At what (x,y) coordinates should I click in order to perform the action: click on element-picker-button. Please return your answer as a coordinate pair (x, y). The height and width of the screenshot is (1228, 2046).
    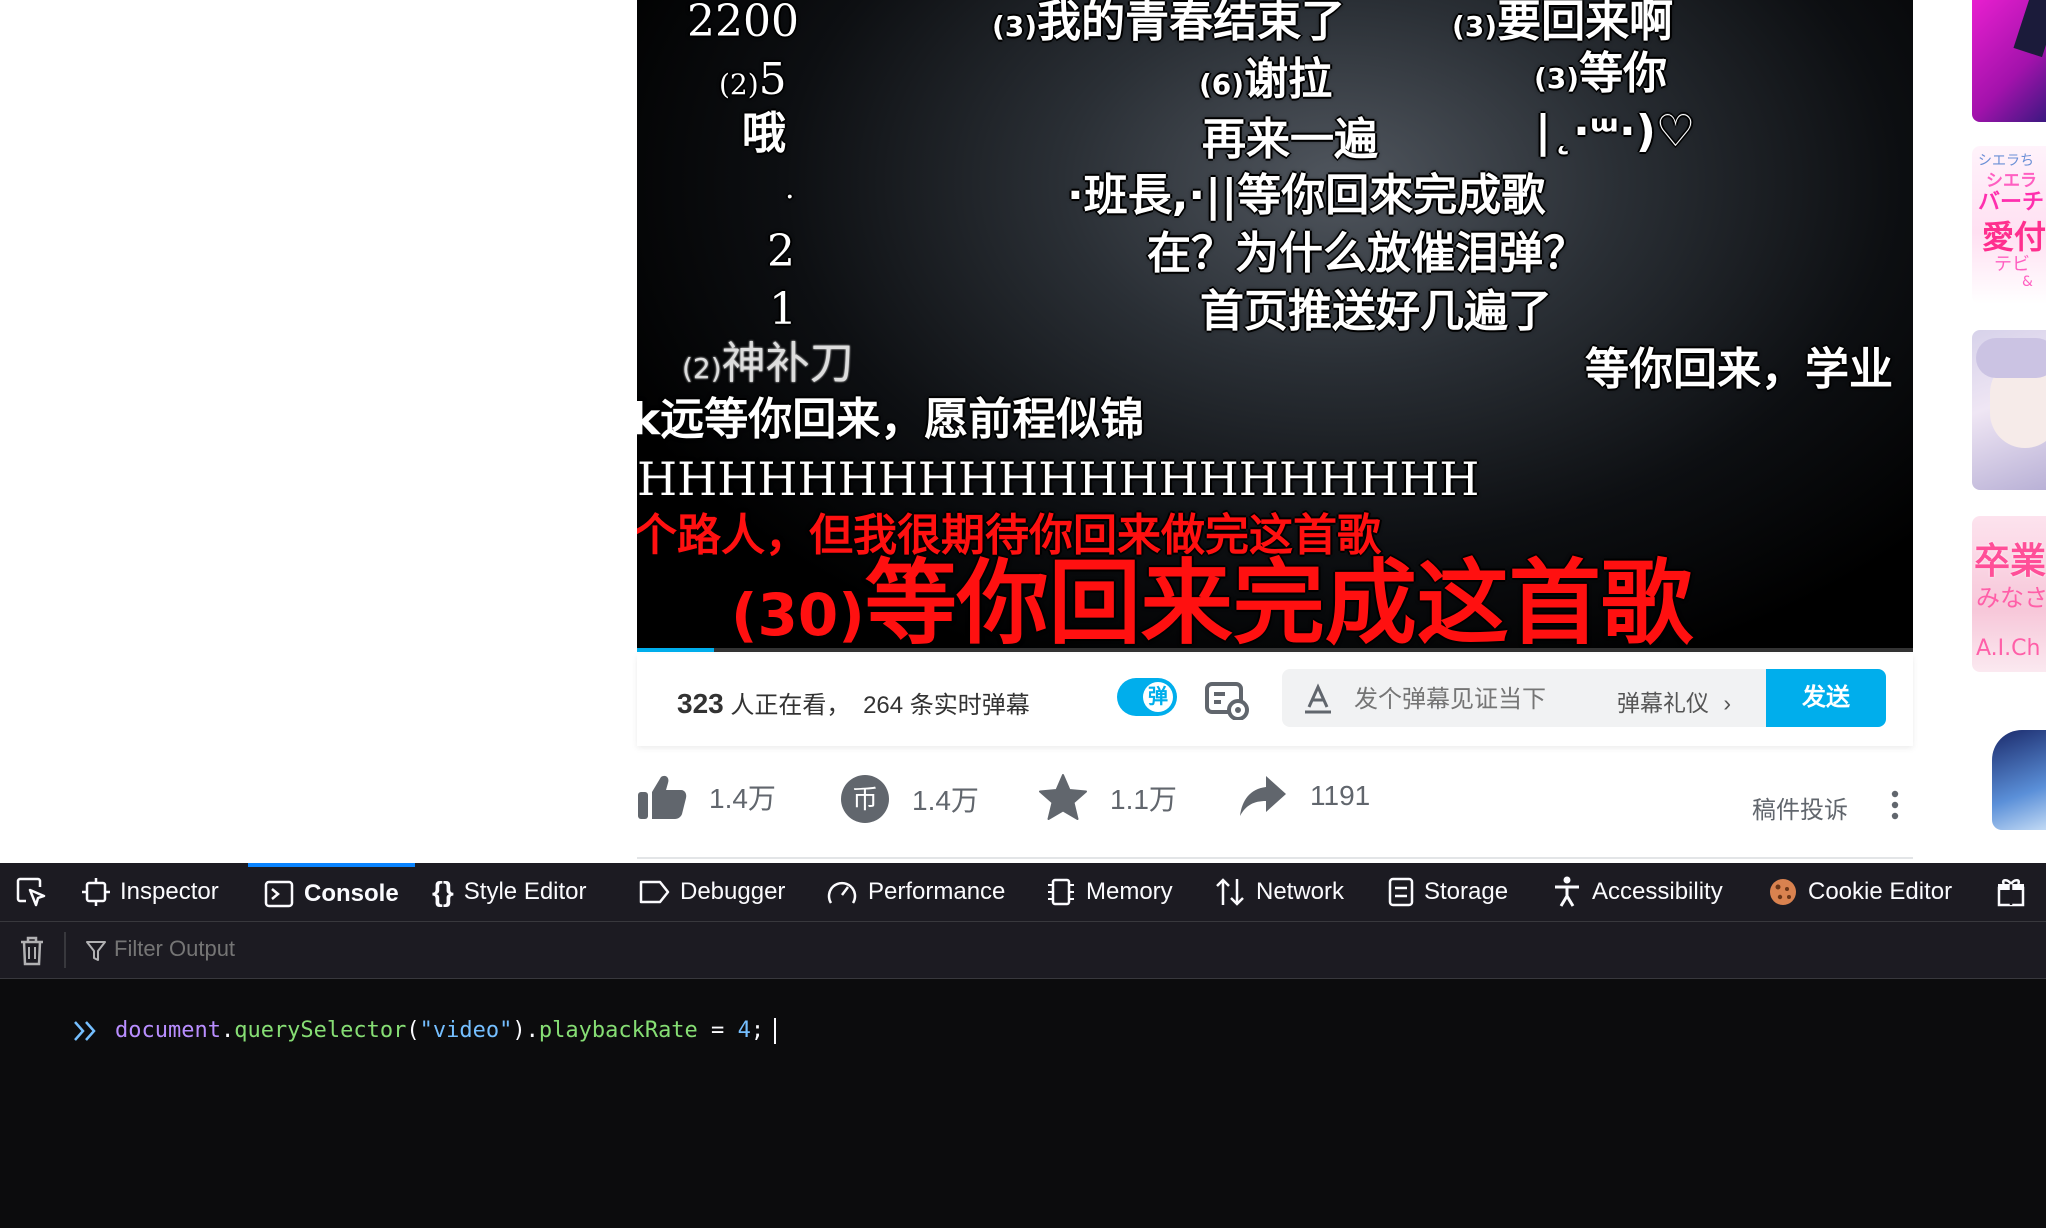
    Looking at the image, I should click on (31, 892).